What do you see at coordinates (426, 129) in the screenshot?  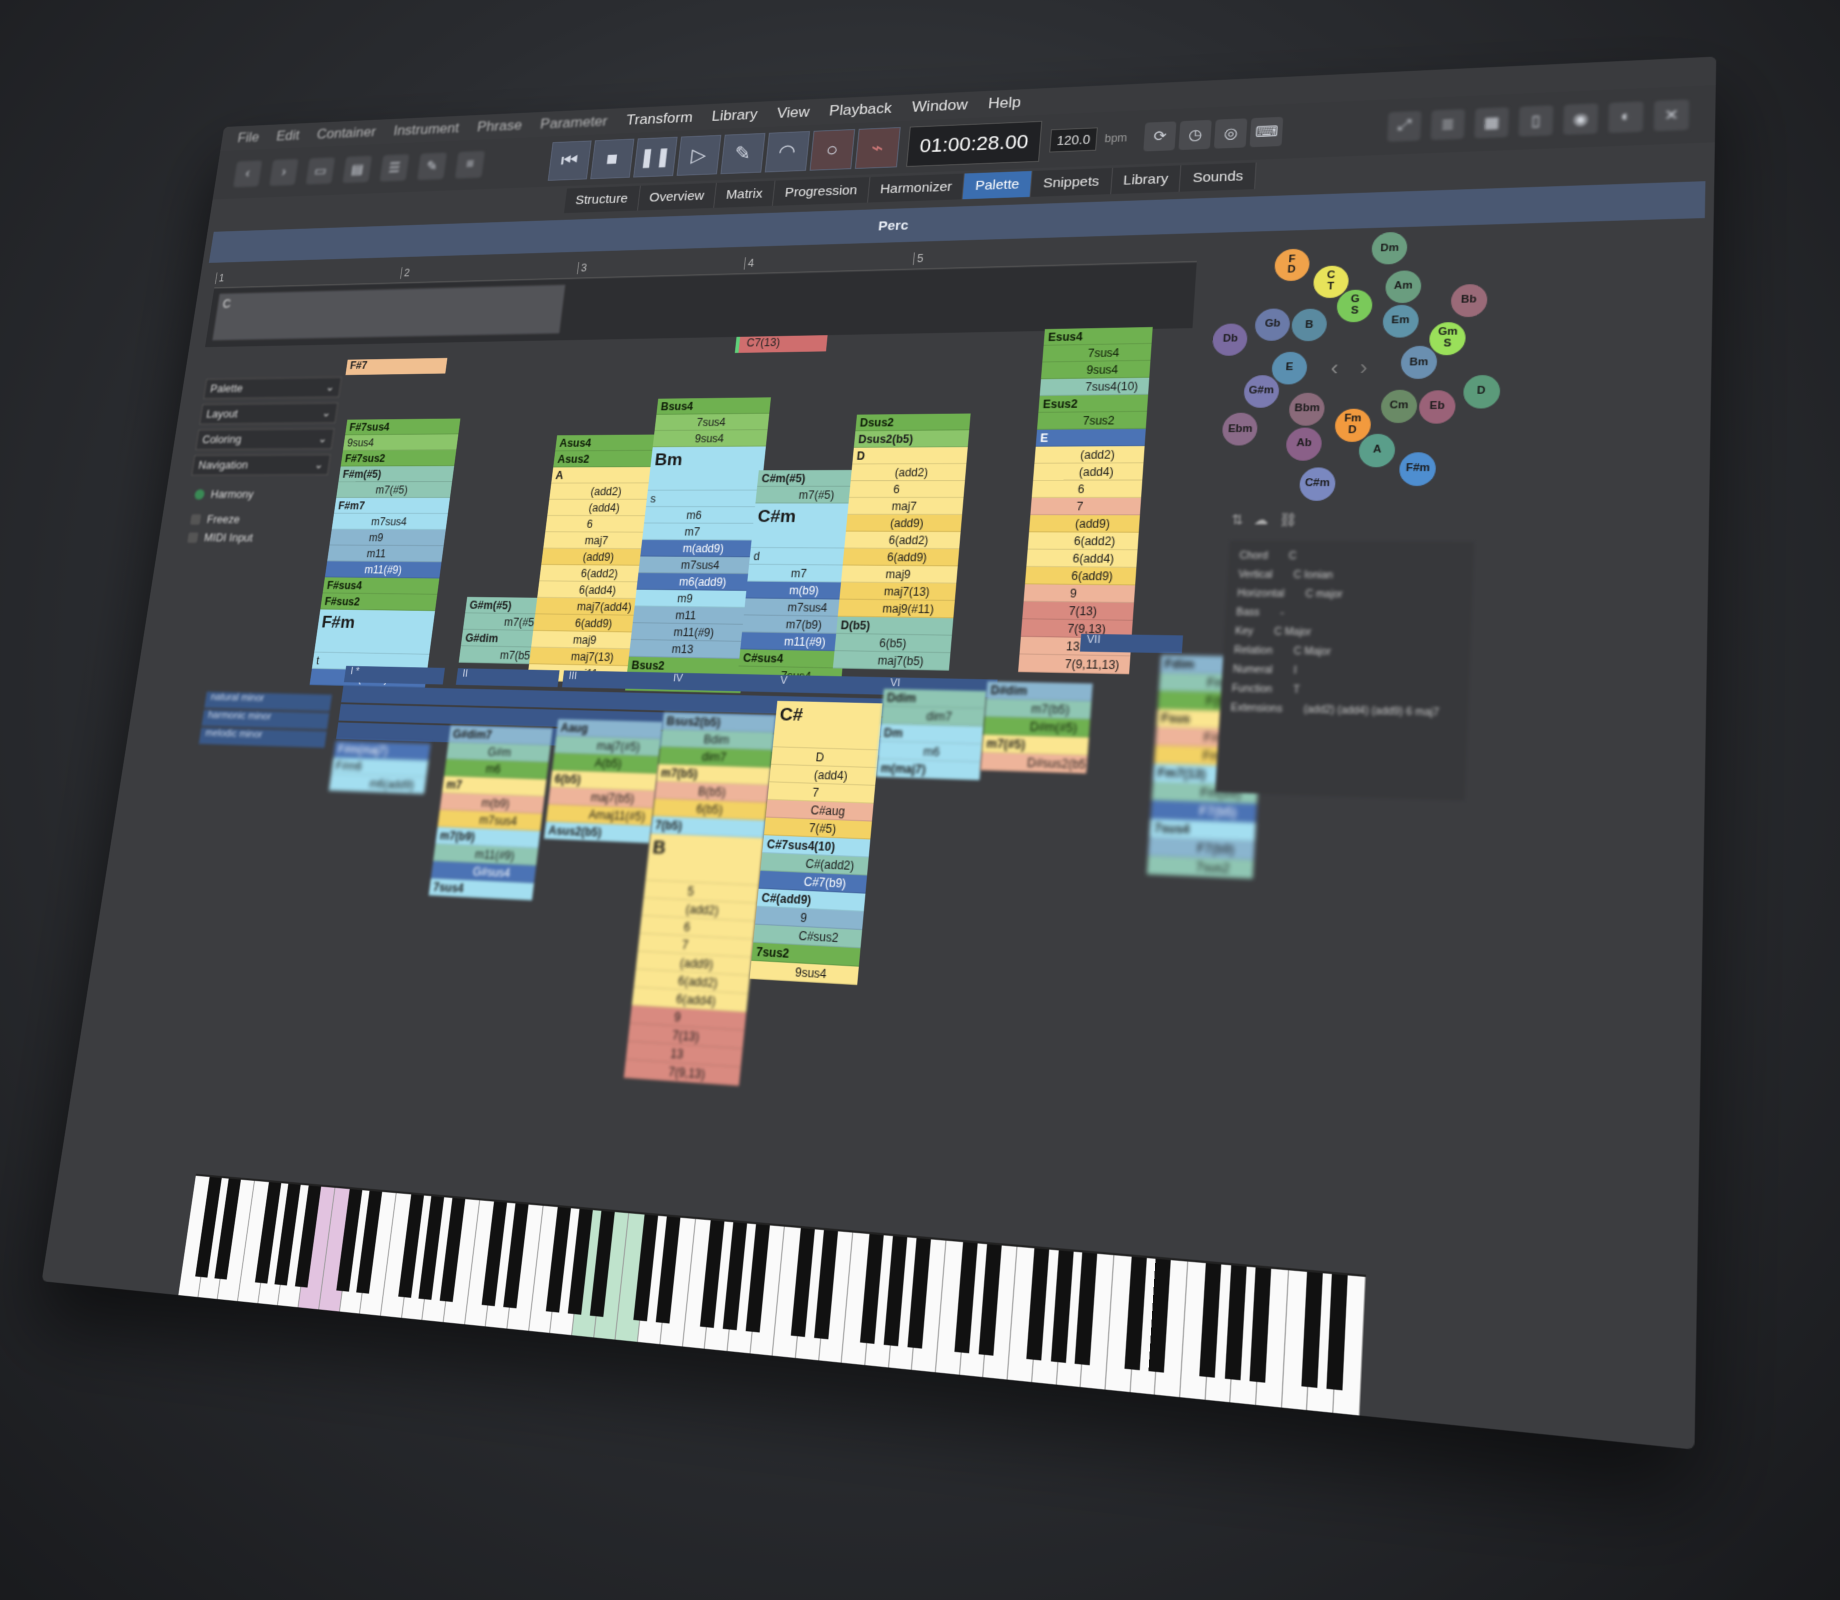 I see `menu-item-instrument: Instrument` at bounding box center [426, 129].